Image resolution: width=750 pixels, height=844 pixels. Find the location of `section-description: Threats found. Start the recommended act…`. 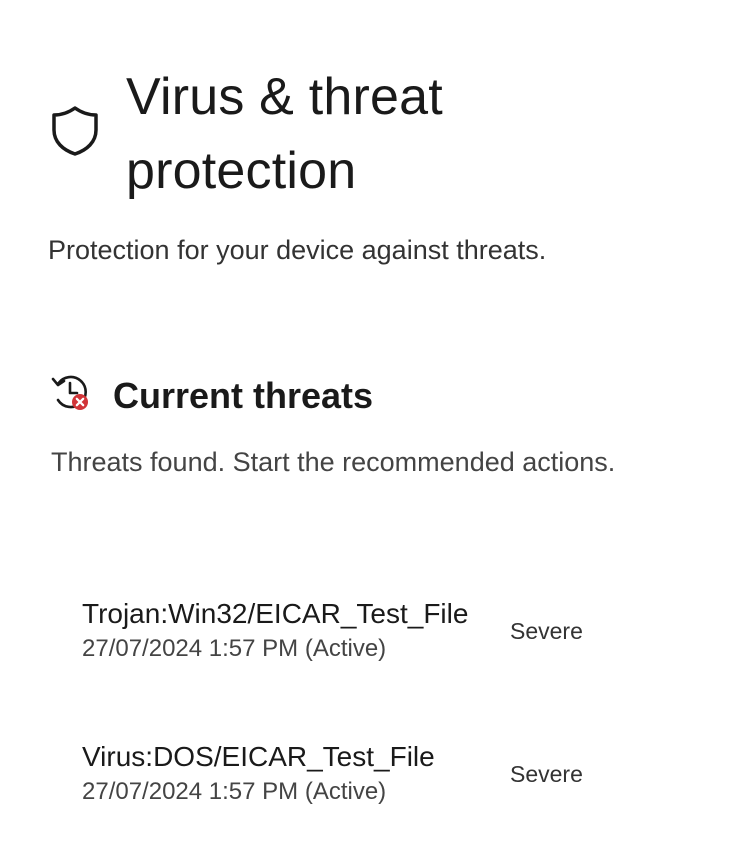

section-description: Threats found. Start the recommended act… is located at coordinates (333, 462).